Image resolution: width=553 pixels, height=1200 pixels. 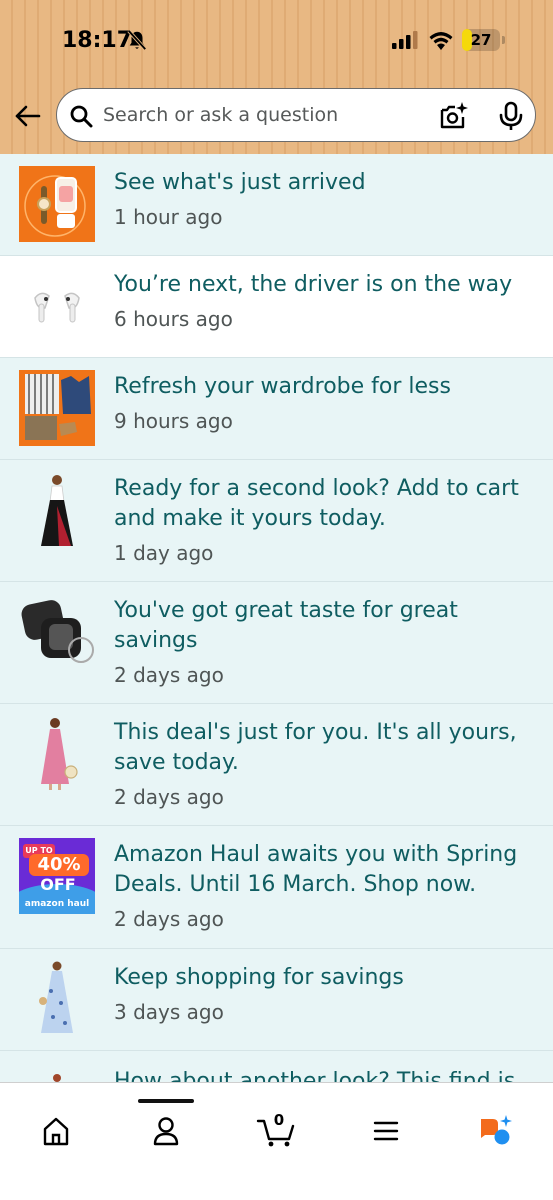 I want to click on cart-count: 0, so click(x=279, y=1120).